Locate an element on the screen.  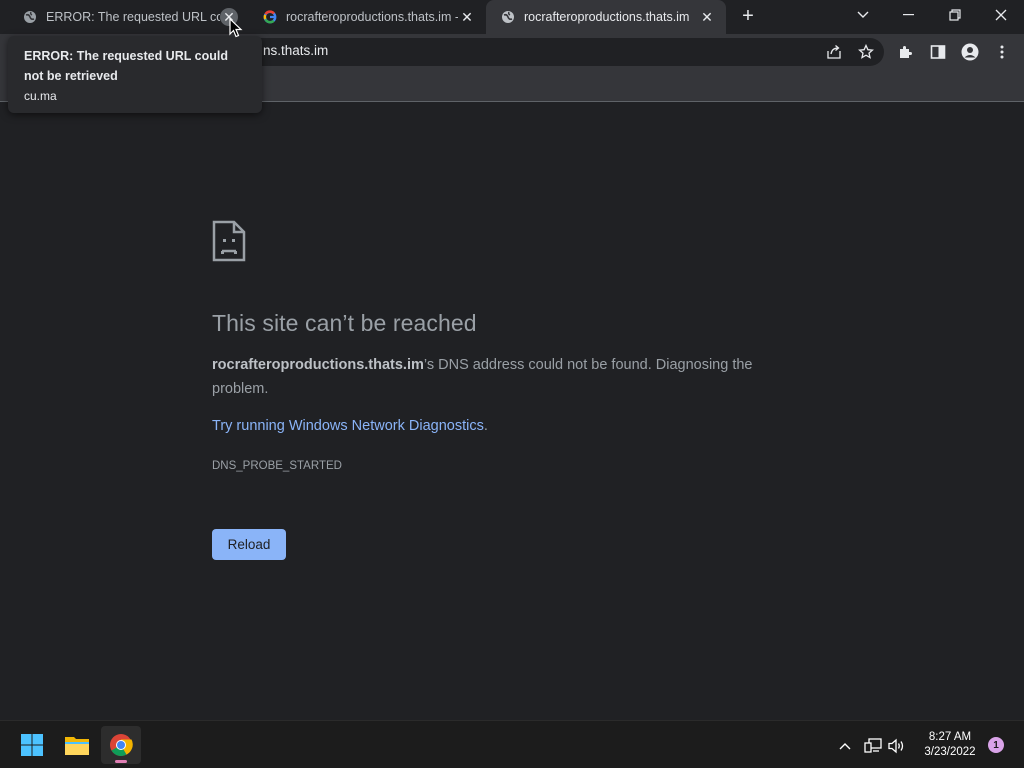
taskbar: 8:27 AM 3/23/2022 1 is located at coordinates (512, 744).